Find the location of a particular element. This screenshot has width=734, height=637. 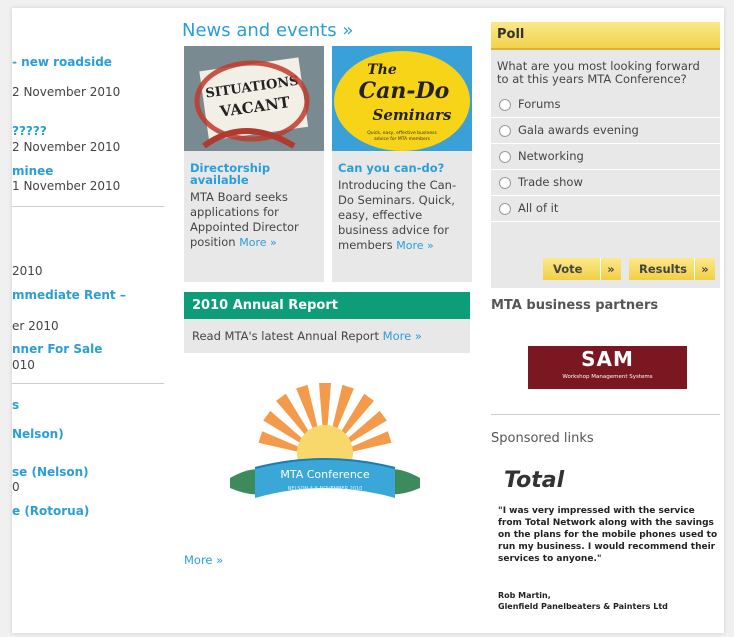

left-news-date-3: 1 November 2010 is located at coordinates (66, 186).